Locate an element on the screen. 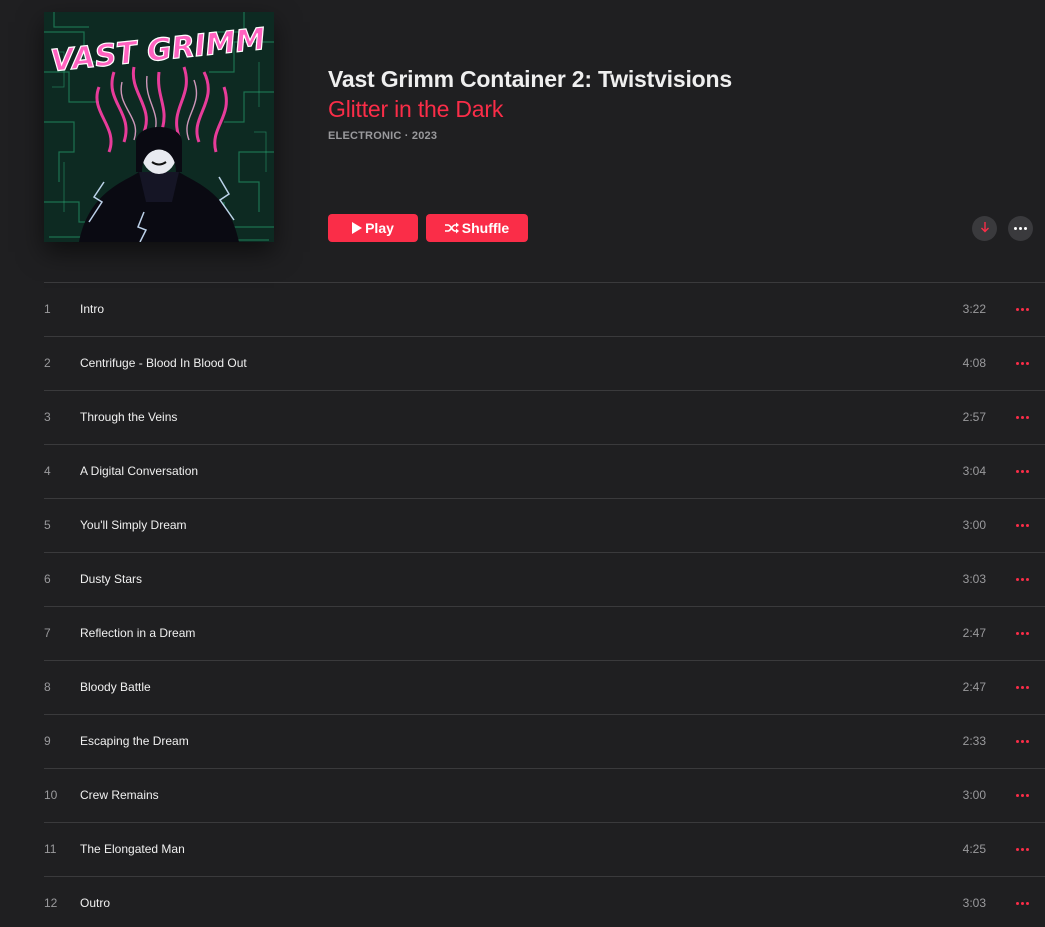 This screenshot has height=927, width=1045. track-number: 11 is located at coordinates (50, 849).